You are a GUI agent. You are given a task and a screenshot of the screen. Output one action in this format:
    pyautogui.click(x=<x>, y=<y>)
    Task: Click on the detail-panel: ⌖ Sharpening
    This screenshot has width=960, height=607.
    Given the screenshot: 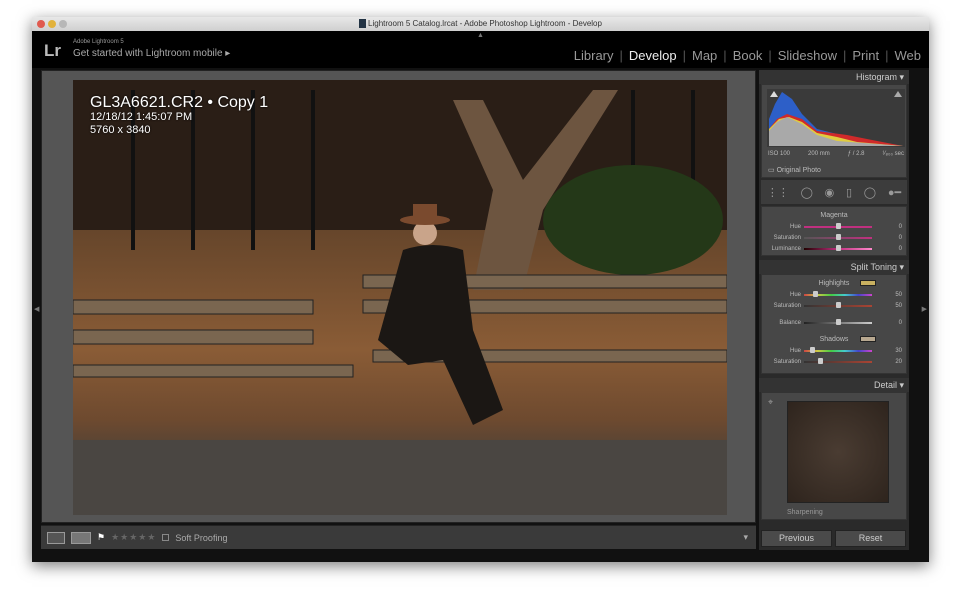 What is the action you would take?
    pyautogui.click(x=834, y=456)
    